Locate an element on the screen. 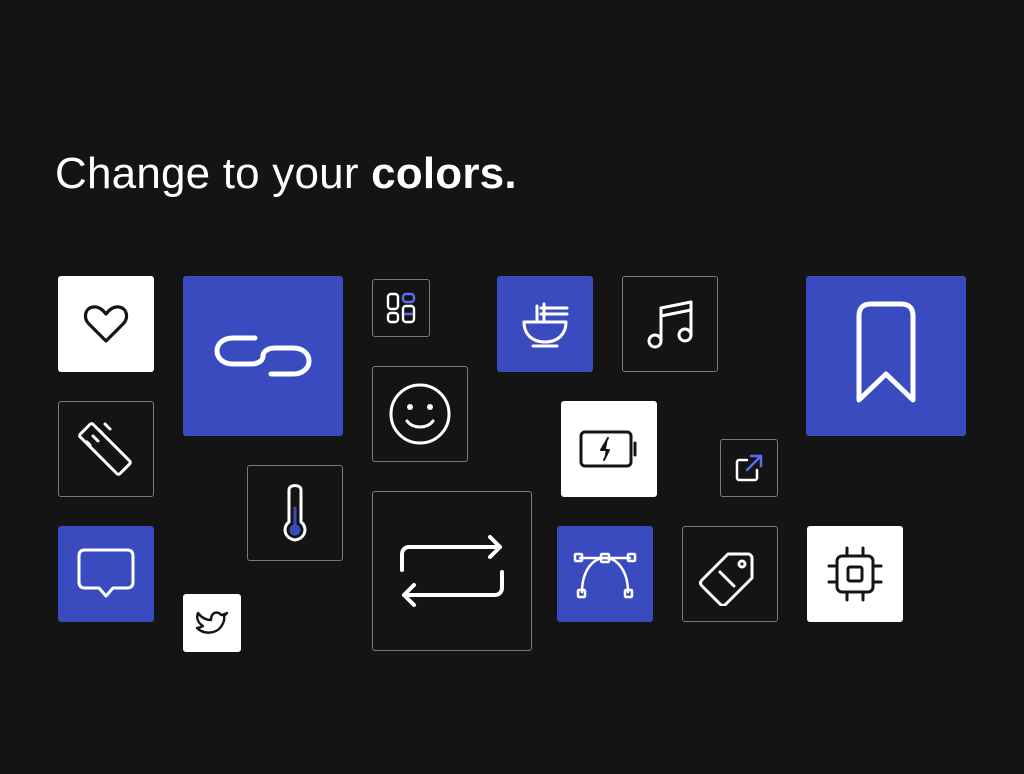 This screenshot has height=774, width=1024. cpu-tile is located at coordinates (855, 574).